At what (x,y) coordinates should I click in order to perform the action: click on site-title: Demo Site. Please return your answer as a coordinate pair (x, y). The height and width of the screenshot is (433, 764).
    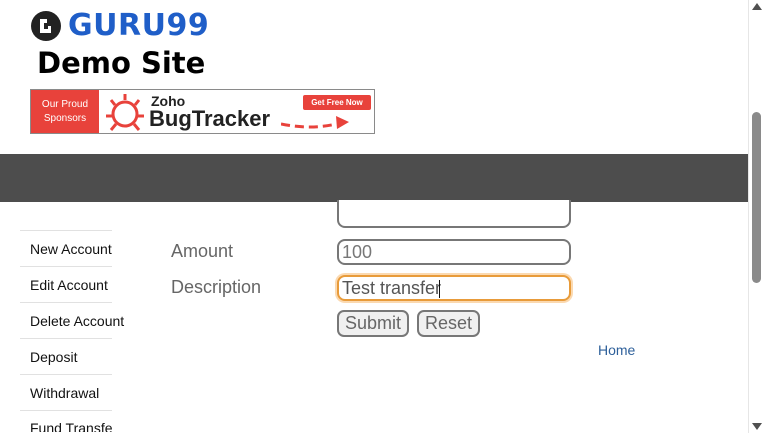
    Looking at the image, I should click on (121, 63).